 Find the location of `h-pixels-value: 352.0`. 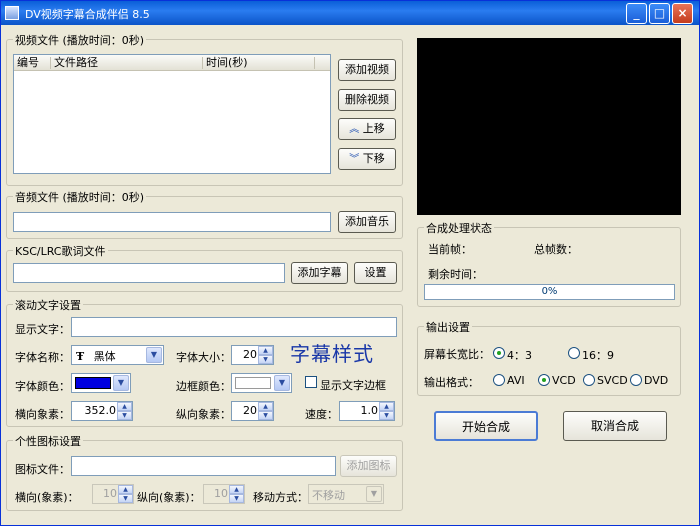

h-pixels-value: 352.0 is located at coordinates (100, 410).